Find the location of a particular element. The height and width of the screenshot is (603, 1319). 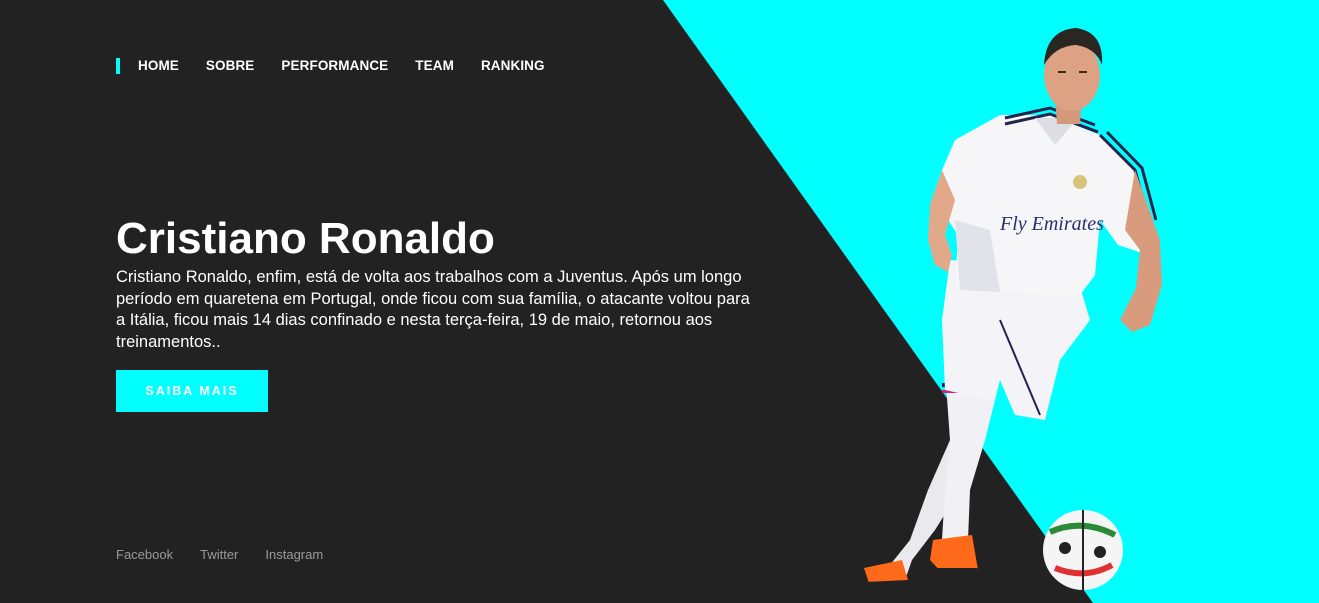

main-nav: HOME SOBRE PERFORMANCE TEAM RANKING is located at coordinates (344, 66).